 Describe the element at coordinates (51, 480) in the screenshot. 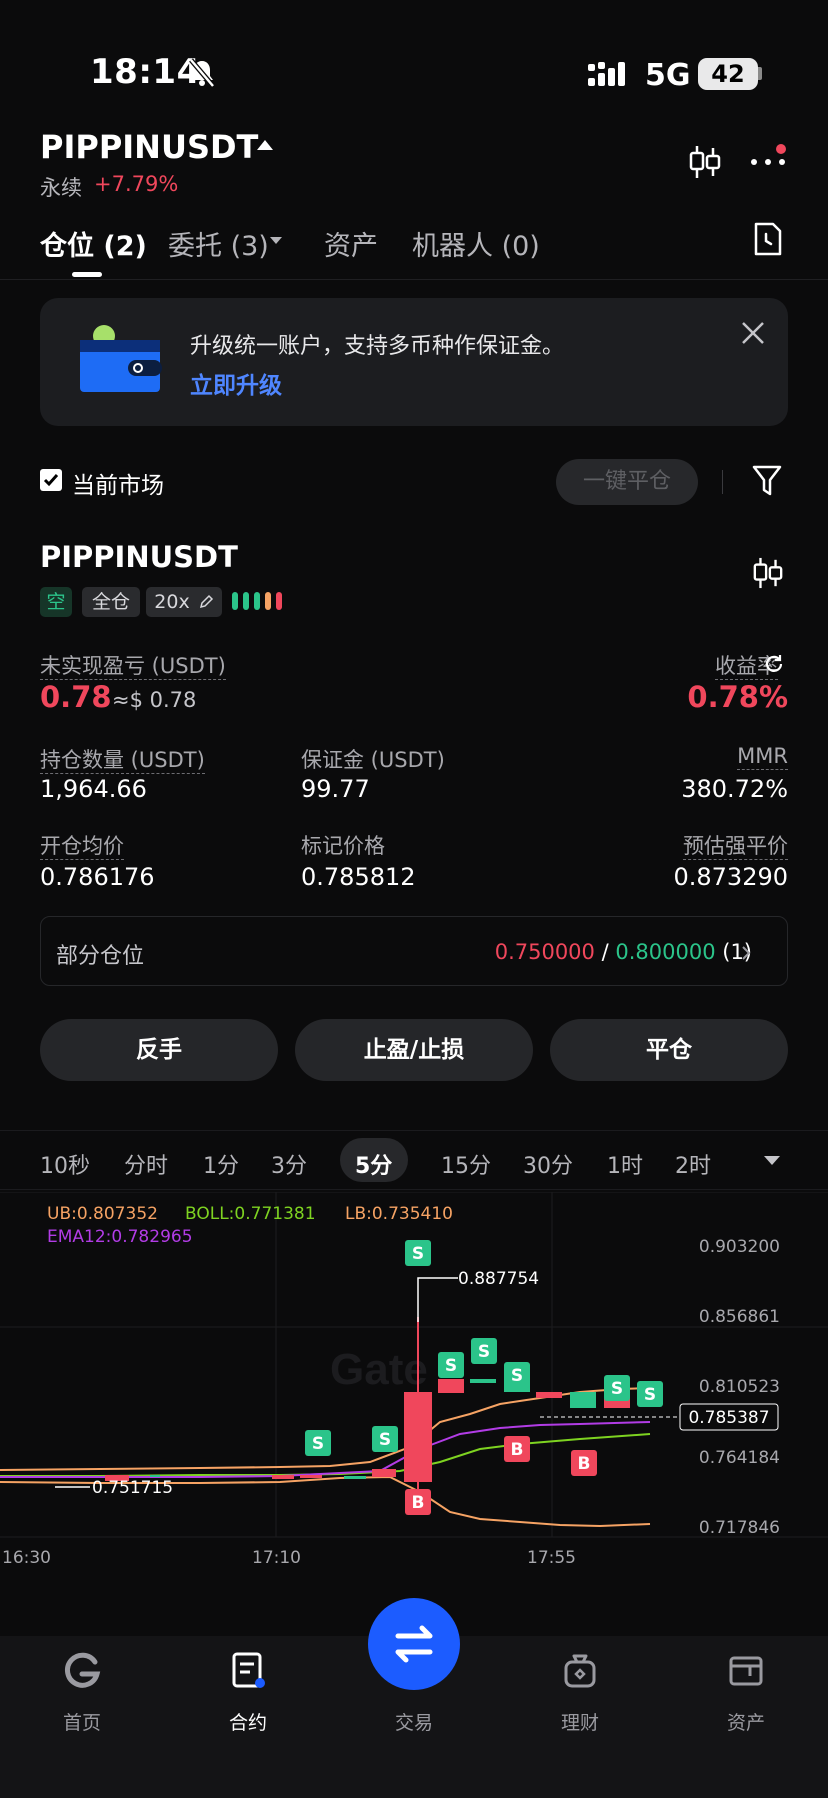

I see `current-market-checkbox` at that location.